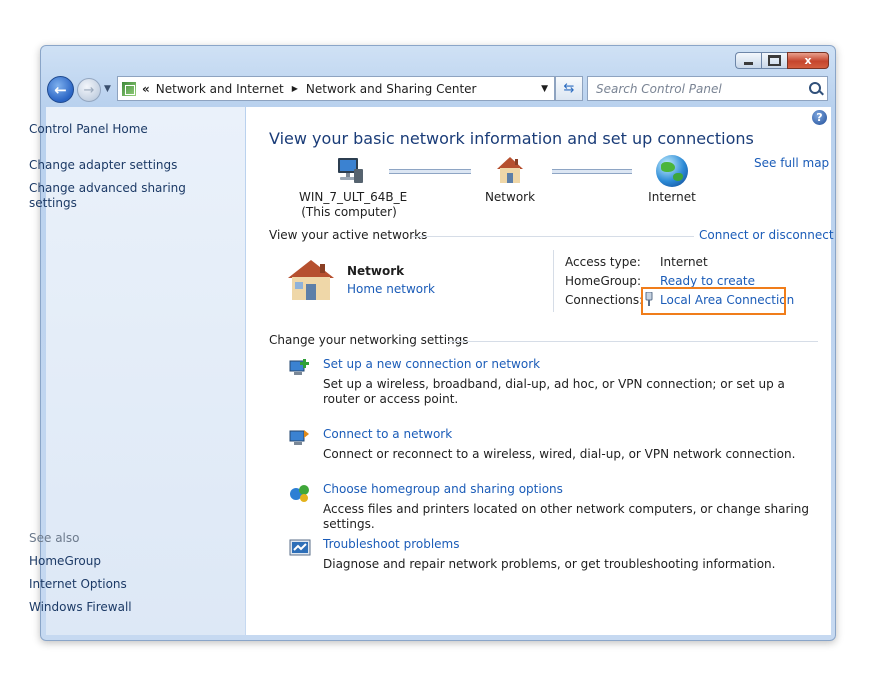 Image resolution: width=877 pixels, height=687 pixels. Describe the element at coordinates (349, 212) in the screenshot. I see `computer-subtitle: (This computer)` at that location.